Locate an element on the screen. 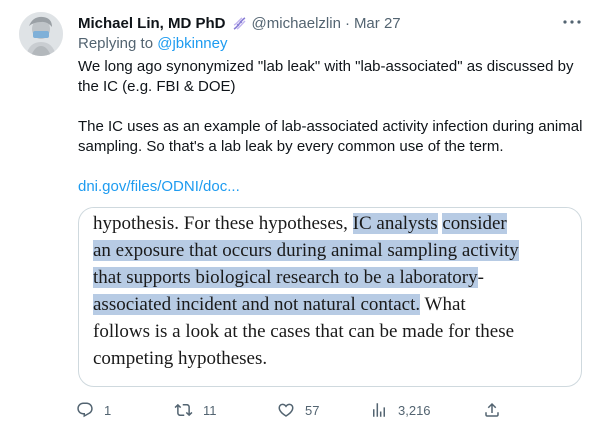  views-chart-icon is located at coordinates (379, 410).